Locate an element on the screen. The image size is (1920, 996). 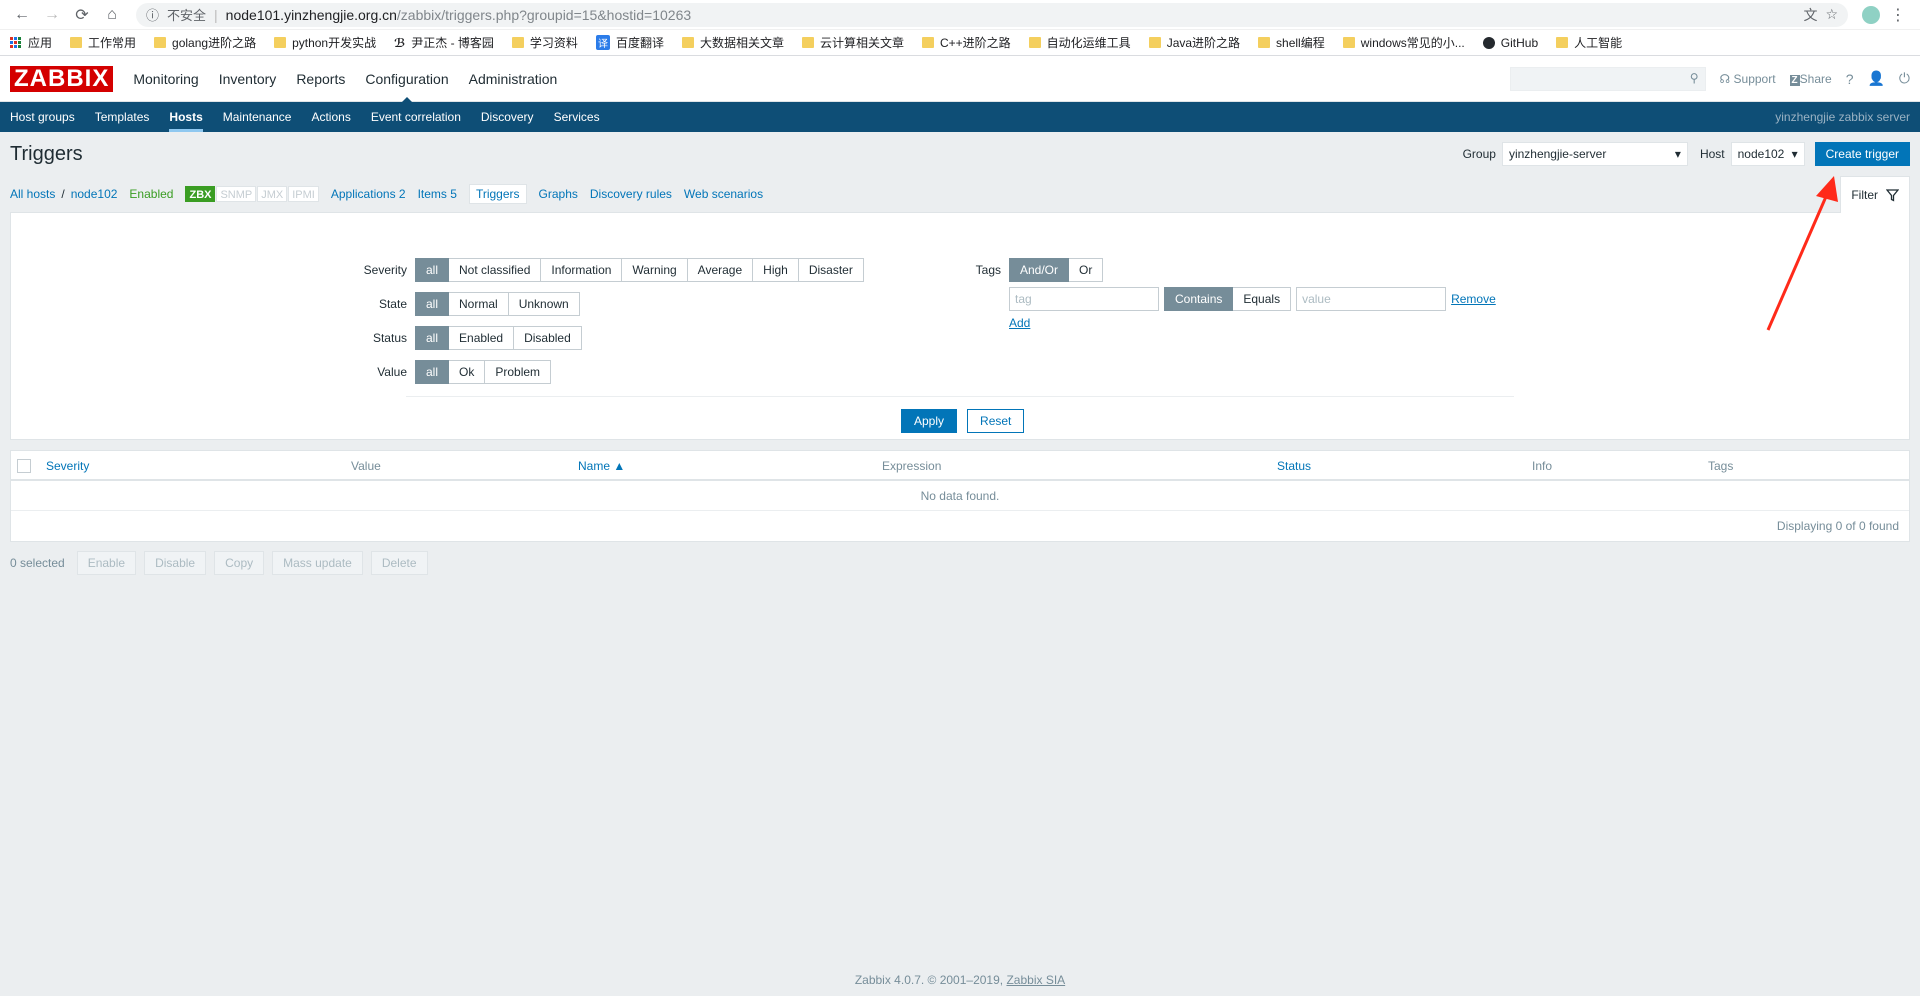
translate-icon: 文 is located at coordinates (1810, 15).